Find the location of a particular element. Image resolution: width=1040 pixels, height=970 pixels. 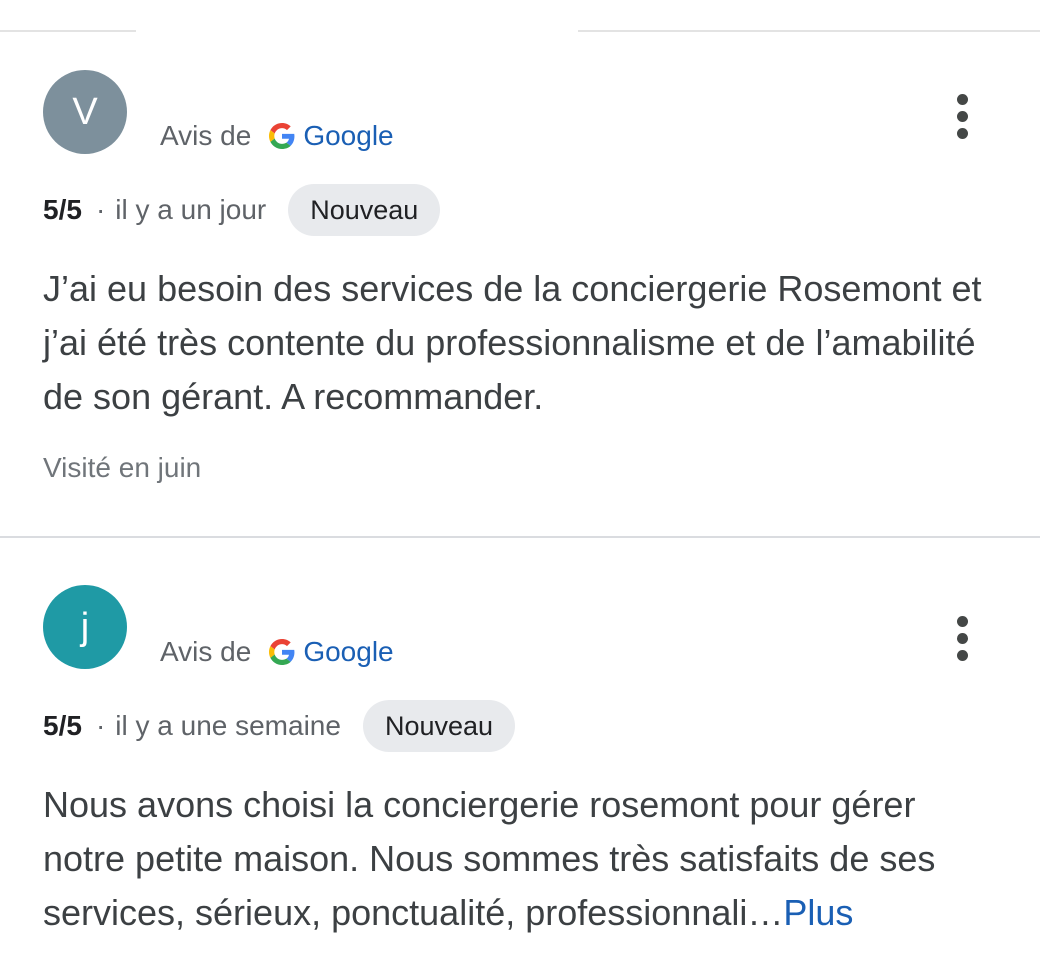

avatar: V is located at coordinates (85, 112).